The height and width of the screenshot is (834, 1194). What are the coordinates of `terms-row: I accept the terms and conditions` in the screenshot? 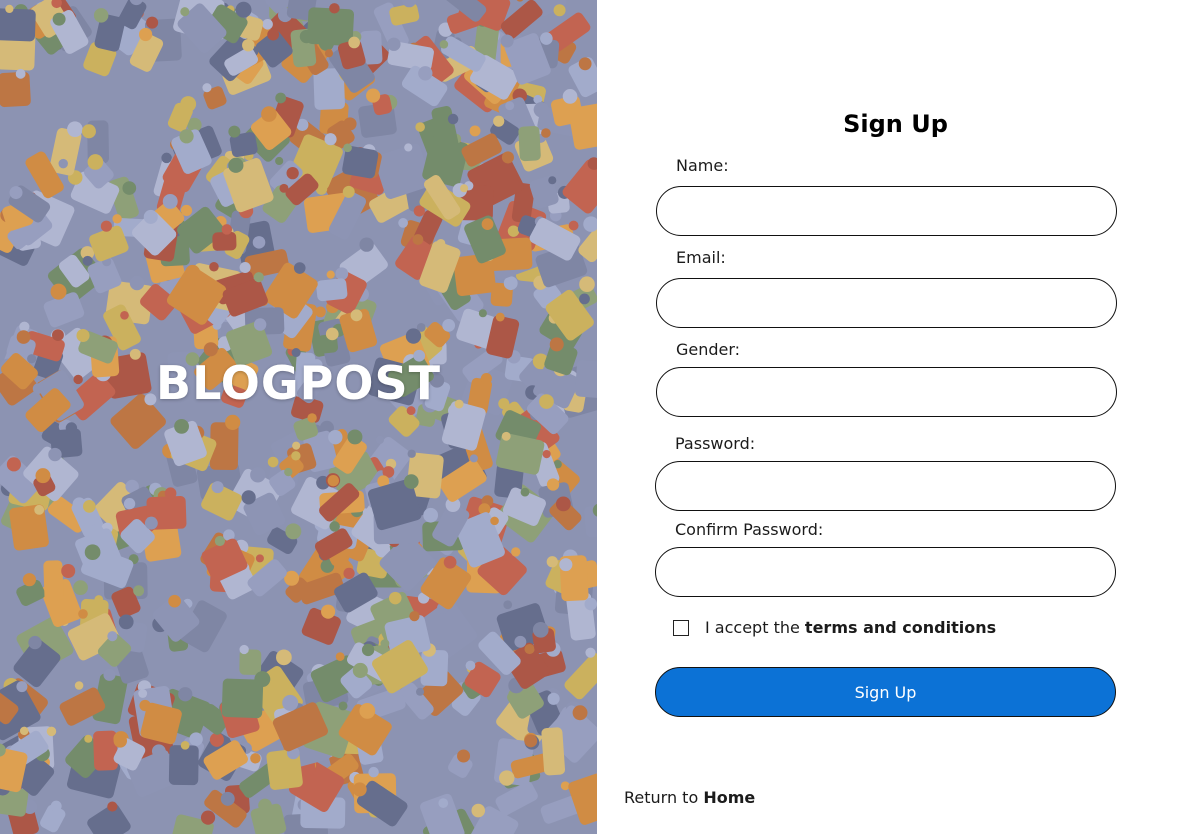 It's located at (834, 627).